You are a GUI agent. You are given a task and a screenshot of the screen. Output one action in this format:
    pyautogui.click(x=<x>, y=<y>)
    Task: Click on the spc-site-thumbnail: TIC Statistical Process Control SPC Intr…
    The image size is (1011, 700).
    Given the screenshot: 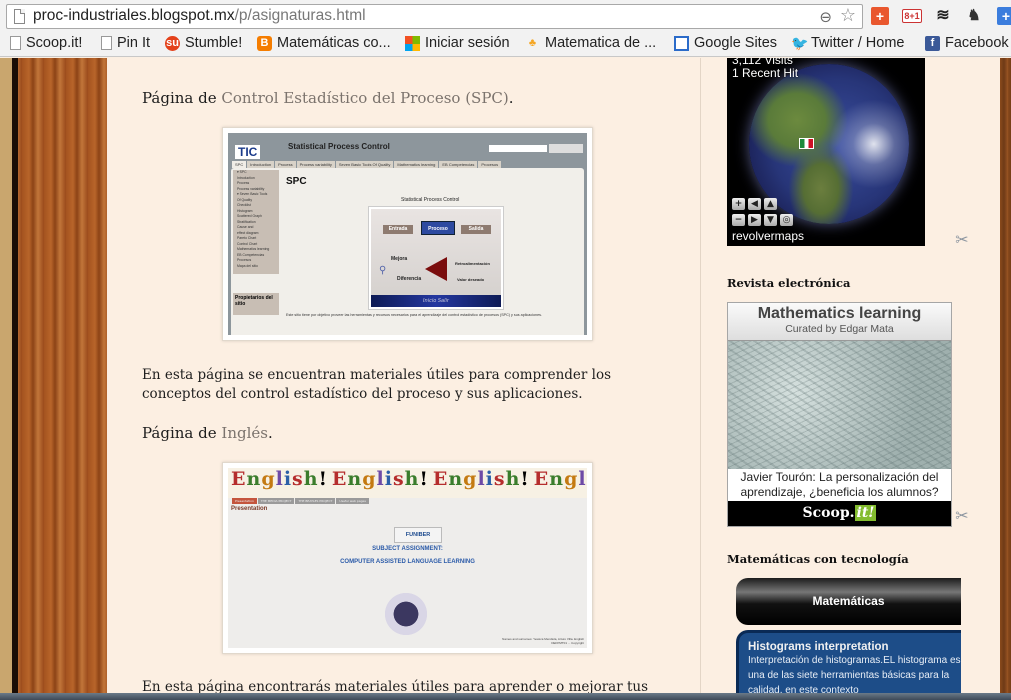 What is the action you would take?
    pyautogui.click(x=407, y=234)
    